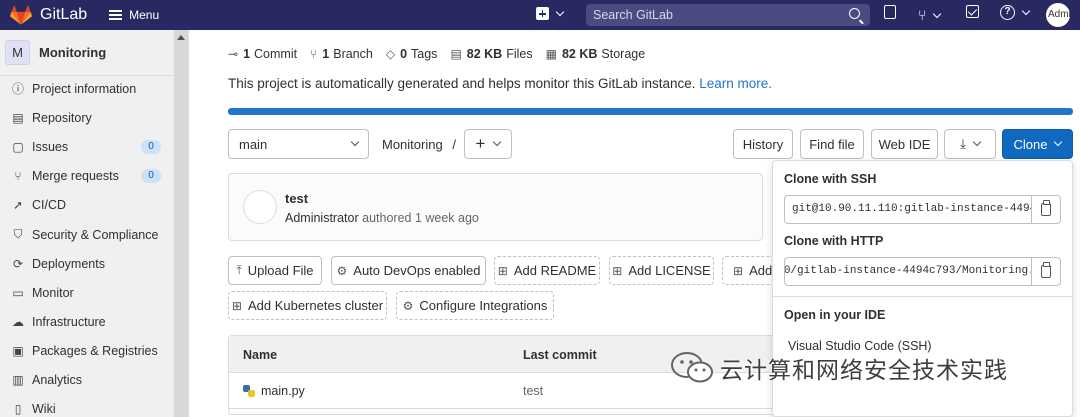  I want to click on upload-icon: ⤒, so click(239, 270).